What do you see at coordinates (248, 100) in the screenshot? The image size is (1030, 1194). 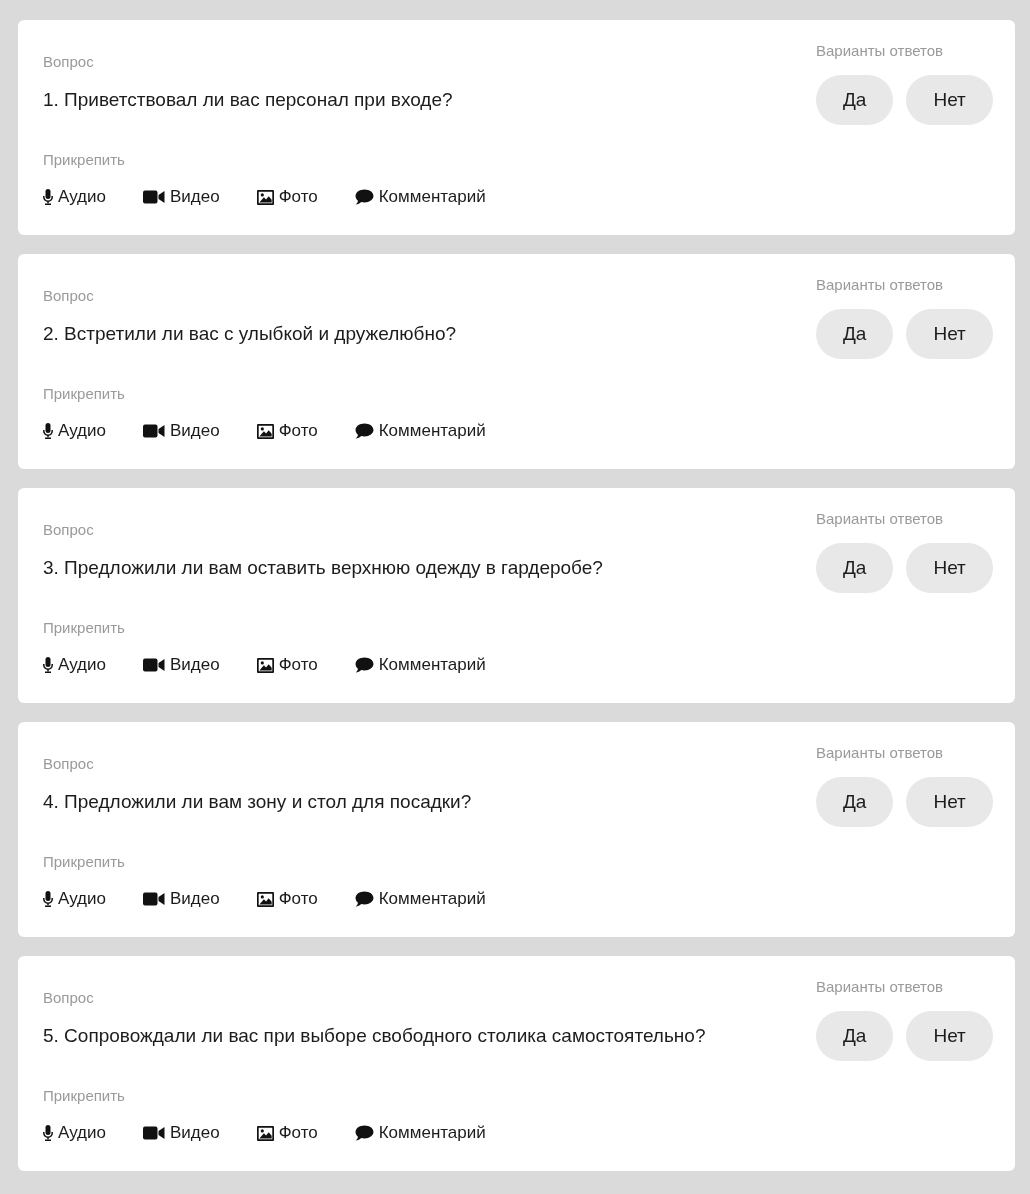 I see `question-text: 1. Приветствовал ли вас персонал при входе?` at bounding box center [248, 100].